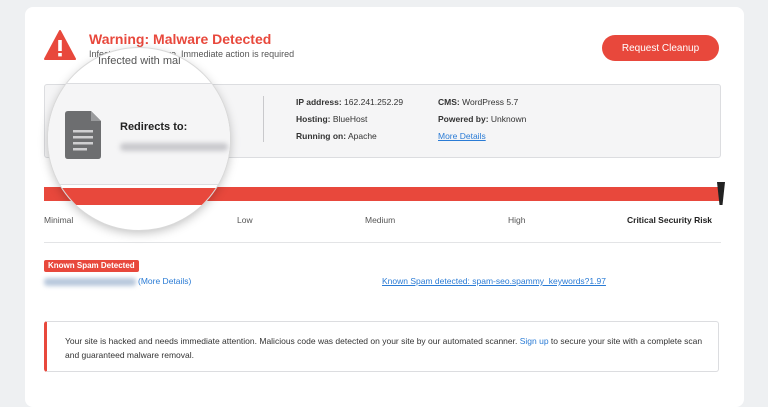  What do you see at coordinates (670, 220) in the screenshot?
I see `risk-label-critical: Critical Security Risk` at bounding box center [670, 220].